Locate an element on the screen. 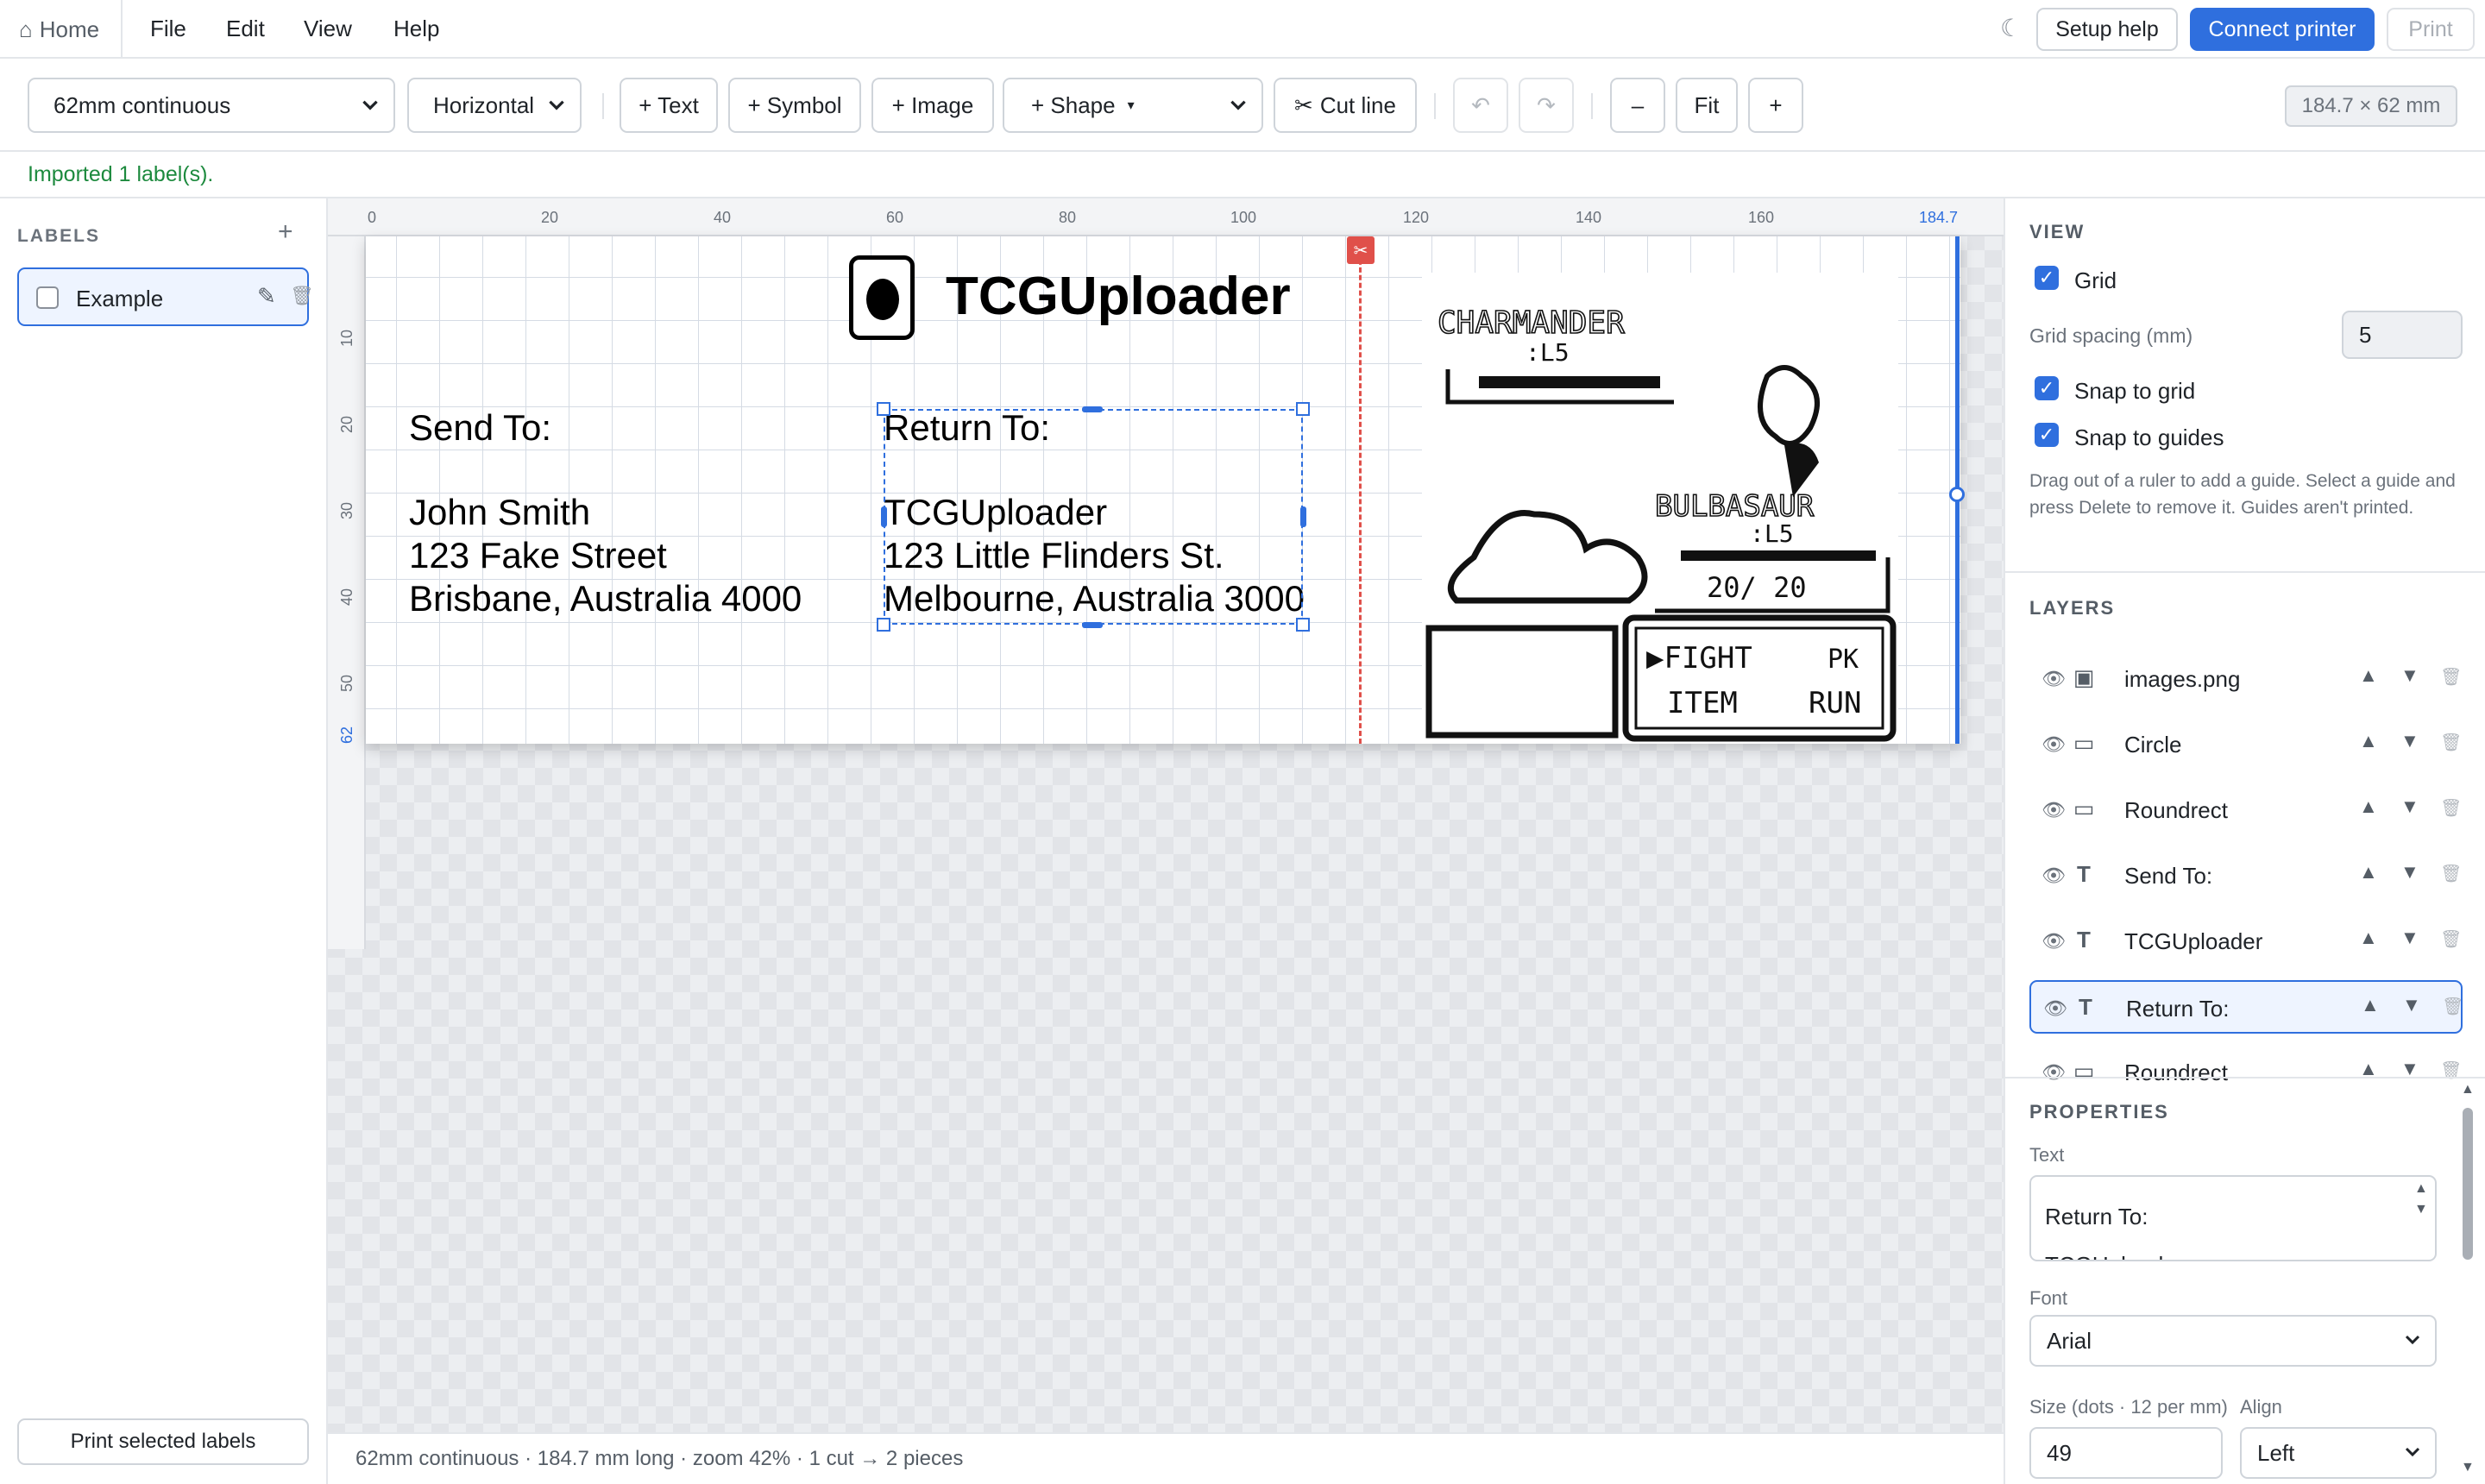 This screenshot has width=2485, height=1484. setup-help-button: Setup help is located at coordinates (2107, 30).